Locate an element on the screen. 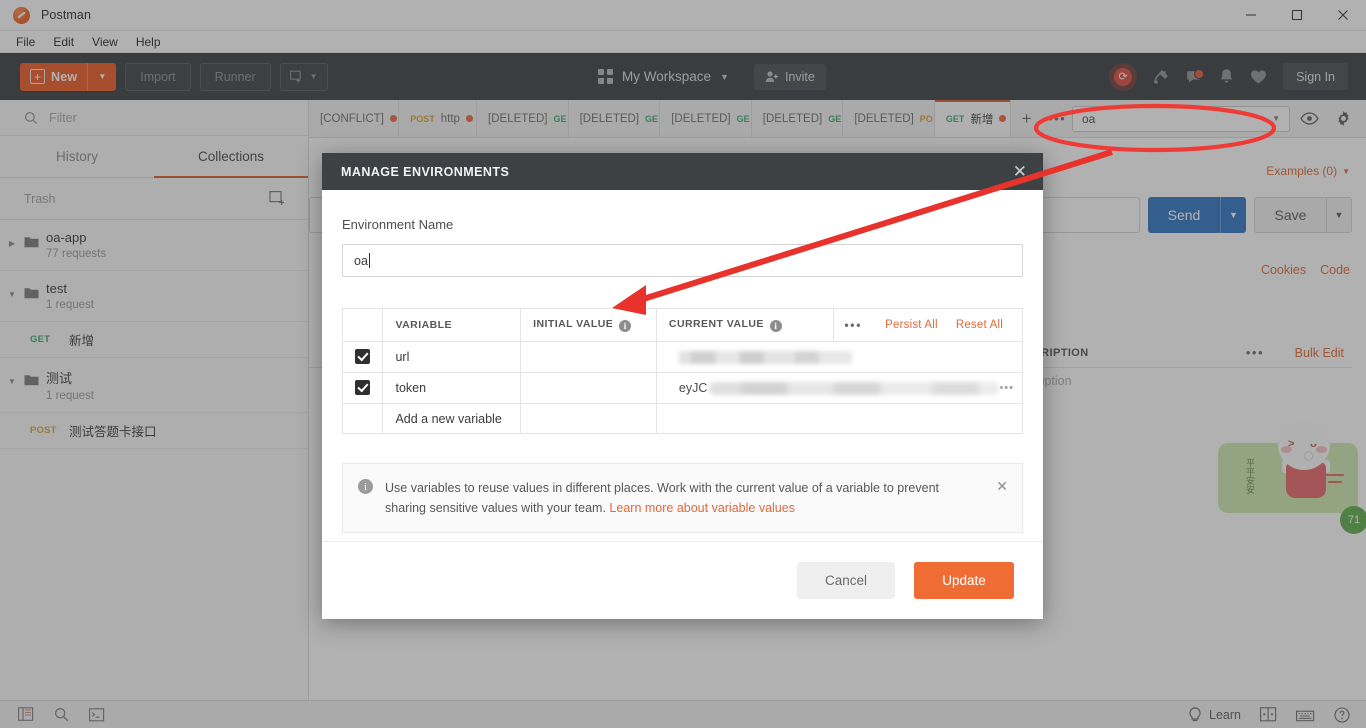  select-all-column is located at coordinates (362, 325).